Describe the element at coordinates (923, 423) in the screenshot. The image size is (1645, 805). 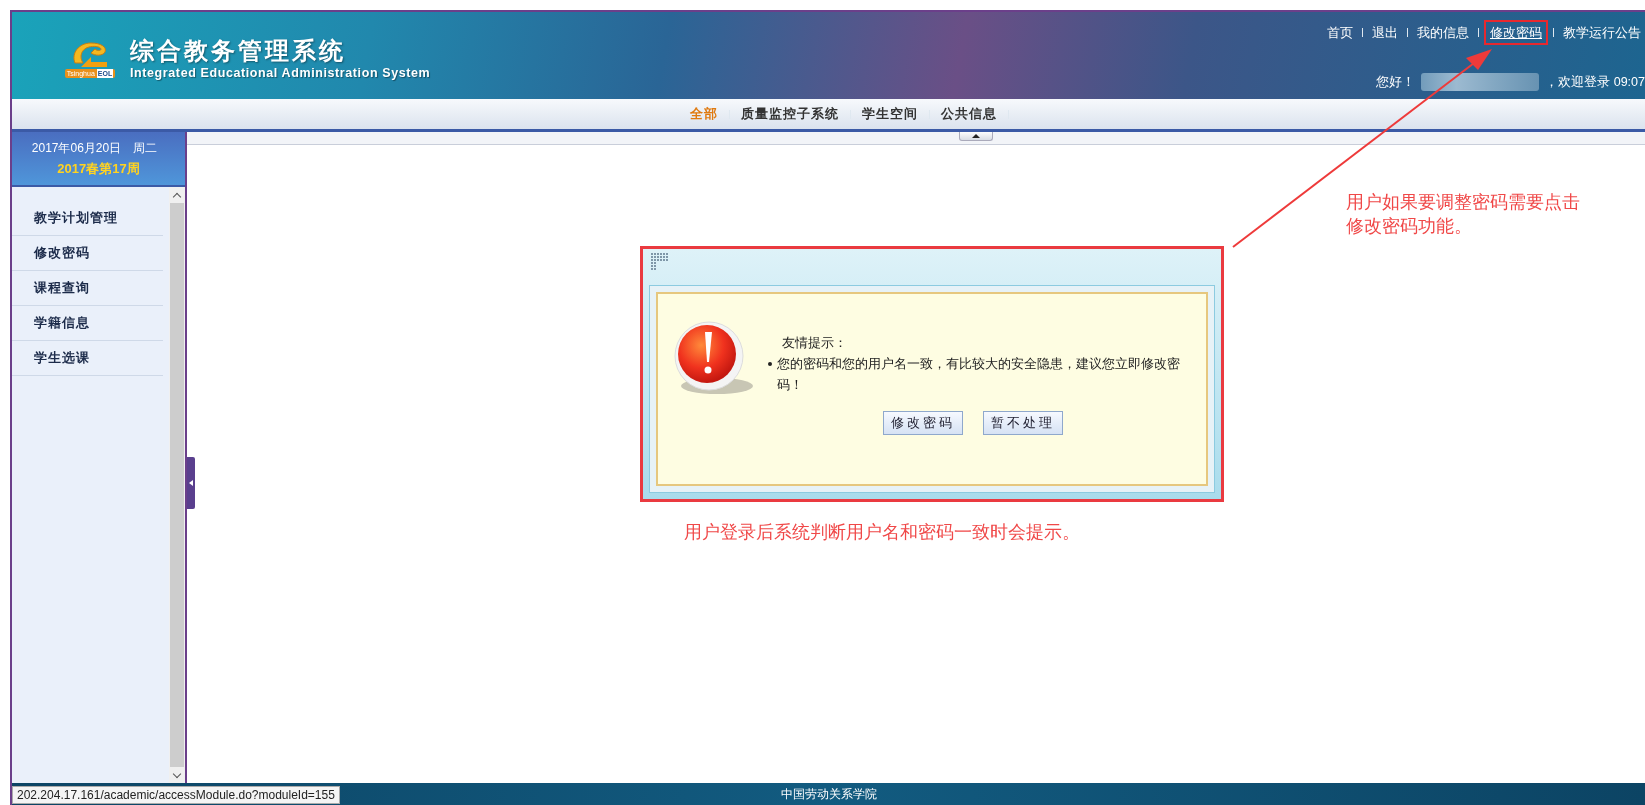
I see `dialog-button: 修改密码` at that location.